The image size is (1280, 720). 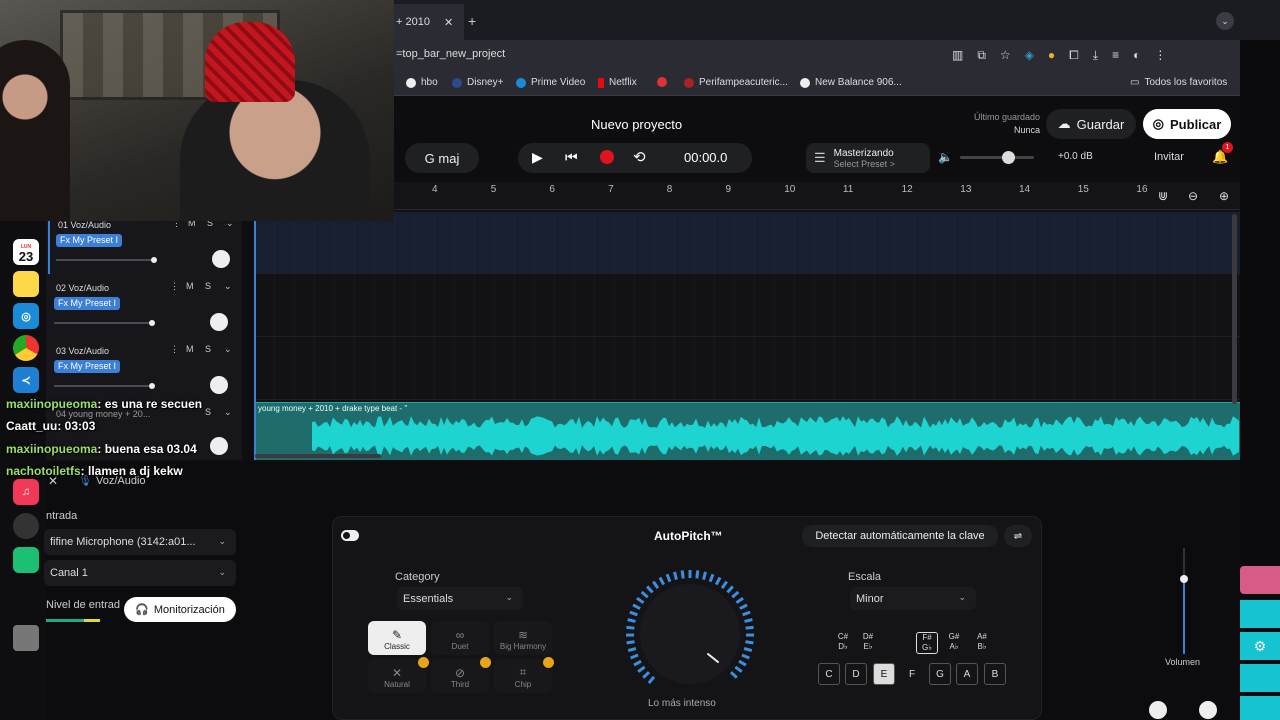 What do you see at coordinates (954, 642) in the screenshot?
I see `sharp-key: G# A♭` at bounding box center [954, 642].